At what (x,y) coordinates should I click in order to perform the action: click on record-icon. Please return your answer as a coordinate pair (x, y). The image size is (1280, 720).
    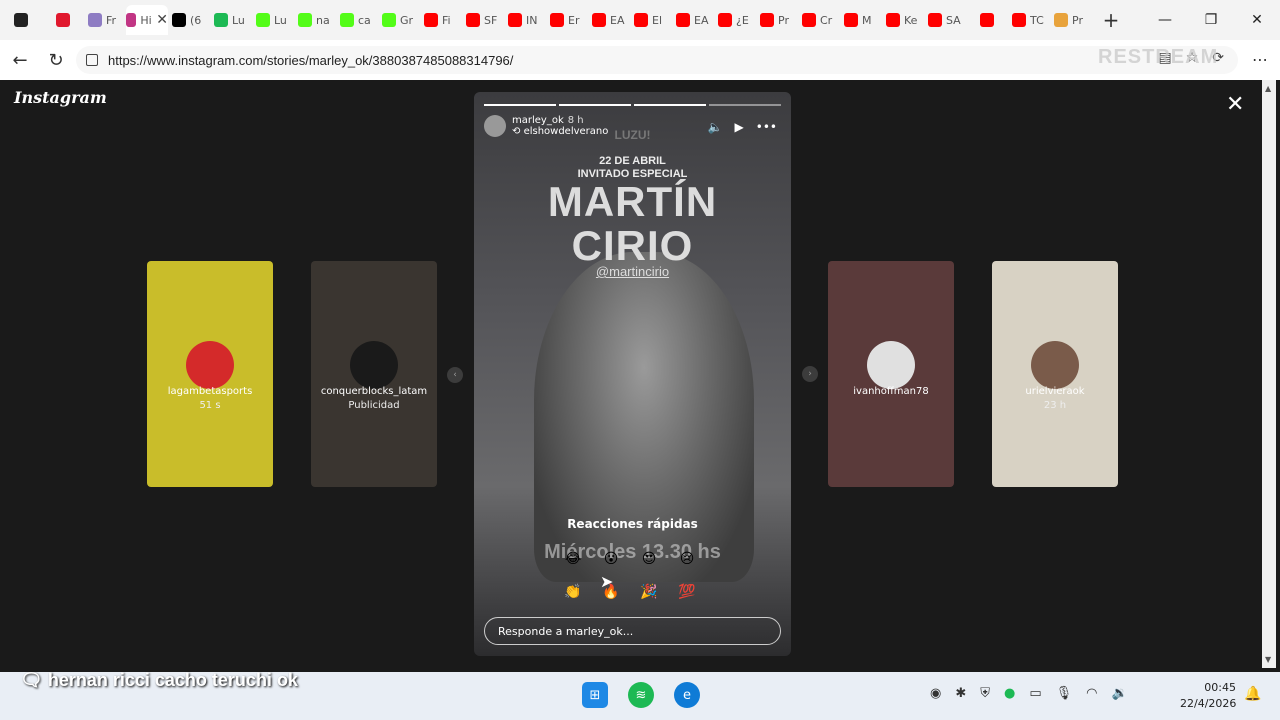
    Looking at the image, I should click on (21, 20).